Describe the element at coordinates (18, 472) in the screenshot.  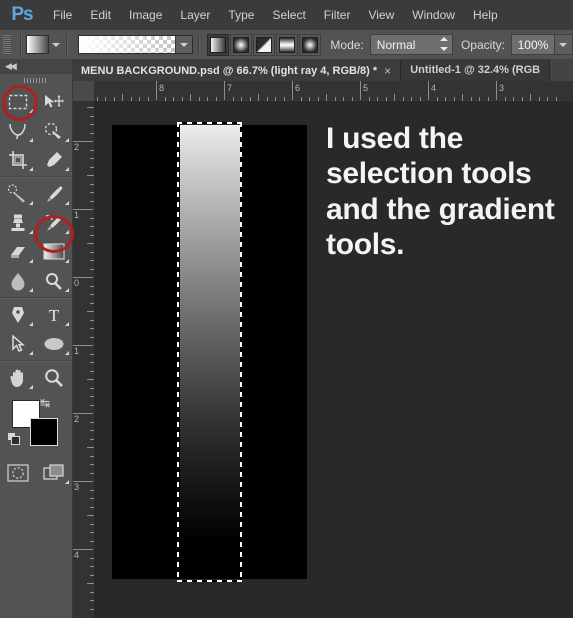
I see `quick-mask-icon` at that location.